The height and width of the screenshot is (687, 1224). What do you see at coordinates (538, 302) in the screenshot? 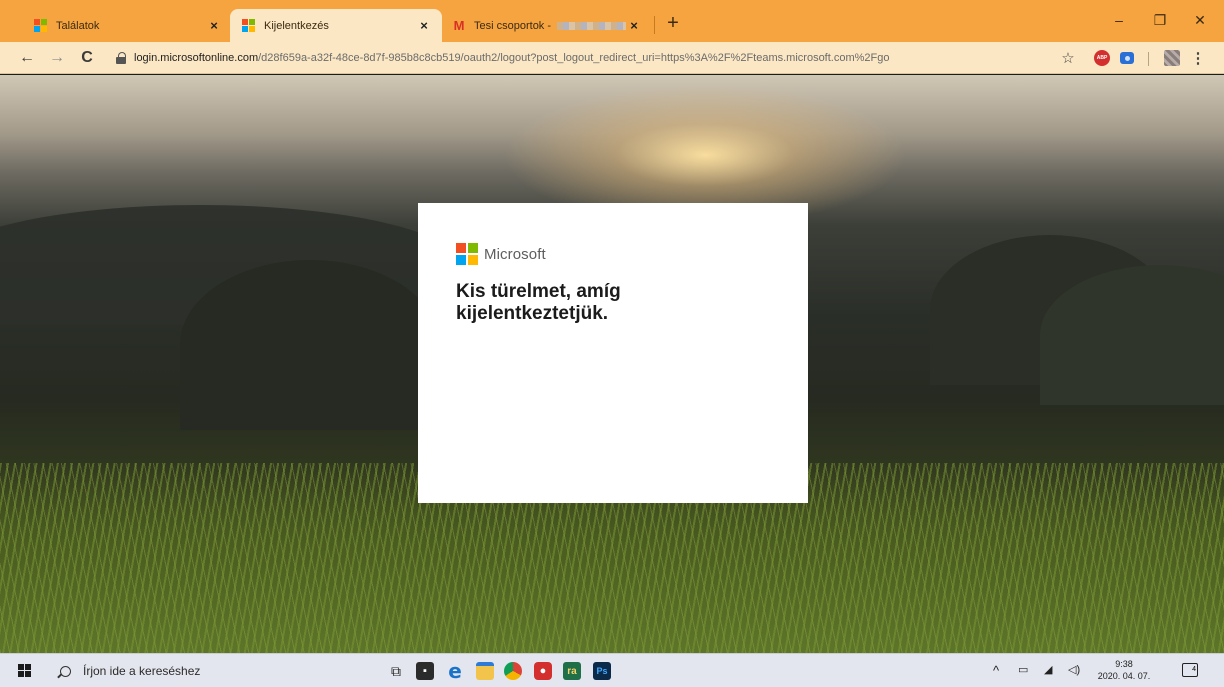
I see `signout-message: Kis türelmet, amíg kijelentkeztetjük.` at bounding box center [538, 302].